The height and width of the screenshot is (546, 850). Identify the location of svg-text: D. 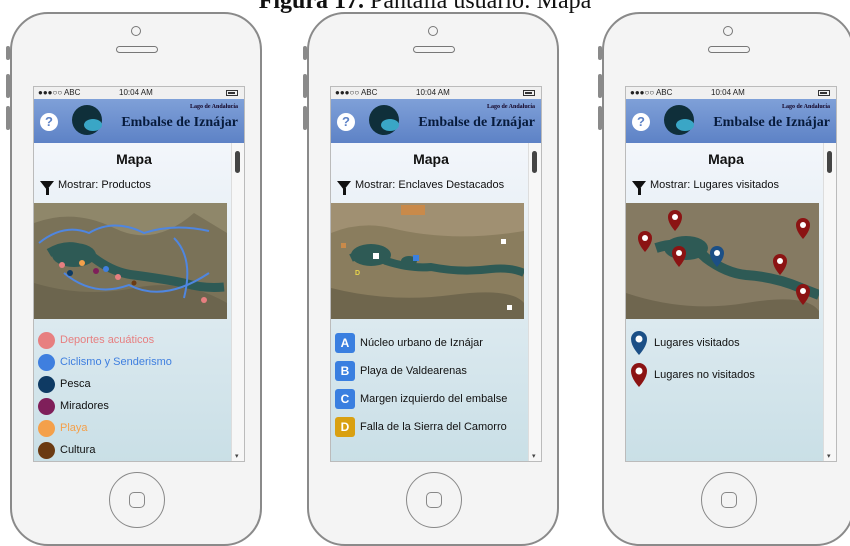
(357, 273).